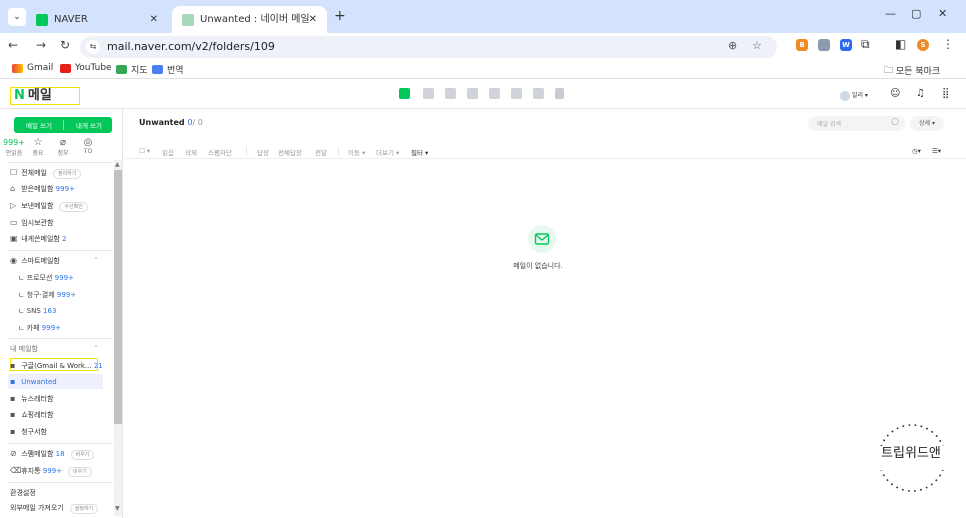 The image size is (966, 518). I want to click on folder-sns: ㄴ SNS 163, so click(37, 311).